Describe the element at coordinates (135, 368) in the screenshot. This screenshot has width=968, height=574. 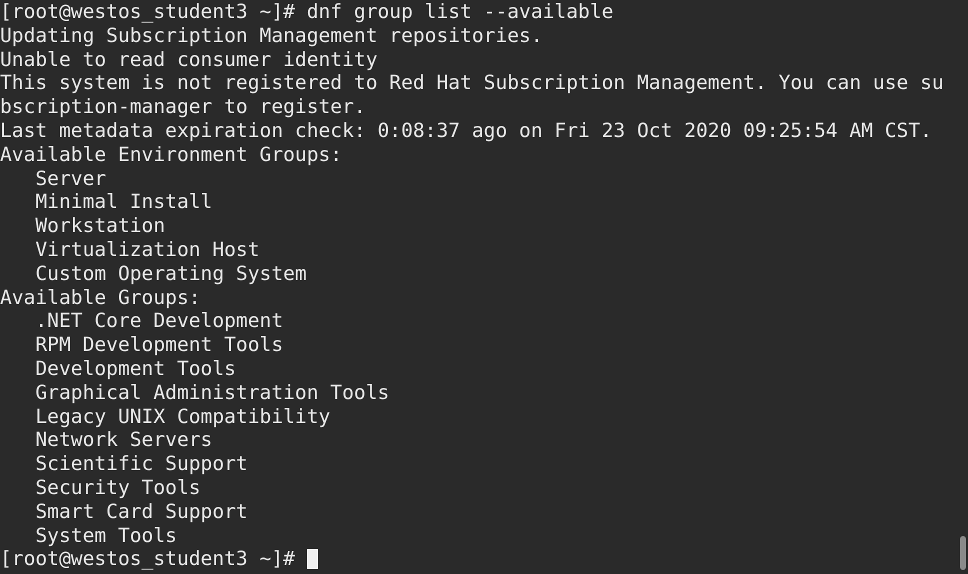
I see `terminal-line: Development Tools` at that location.